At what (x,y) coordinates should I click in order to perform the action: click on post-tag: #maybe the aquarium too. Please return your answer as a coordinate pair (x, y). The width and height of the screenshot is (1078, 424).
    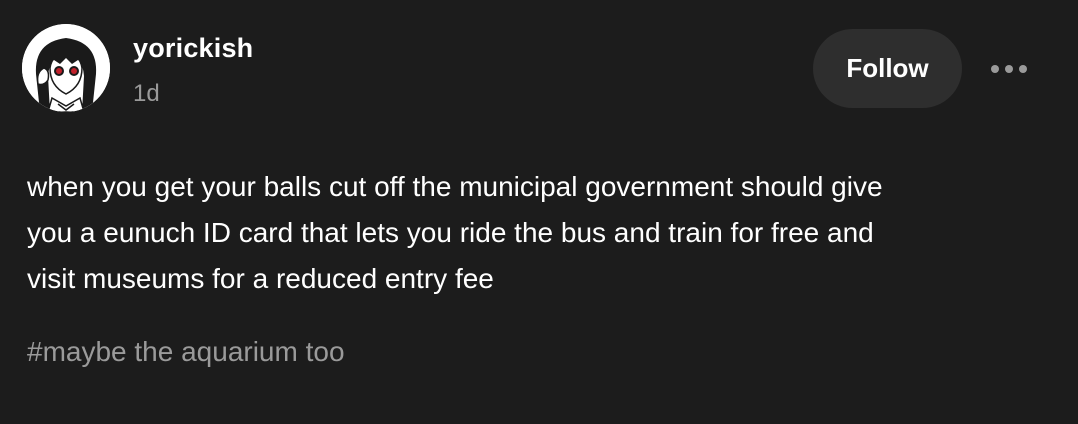
    Looking at the image, I should click on (186, 352).